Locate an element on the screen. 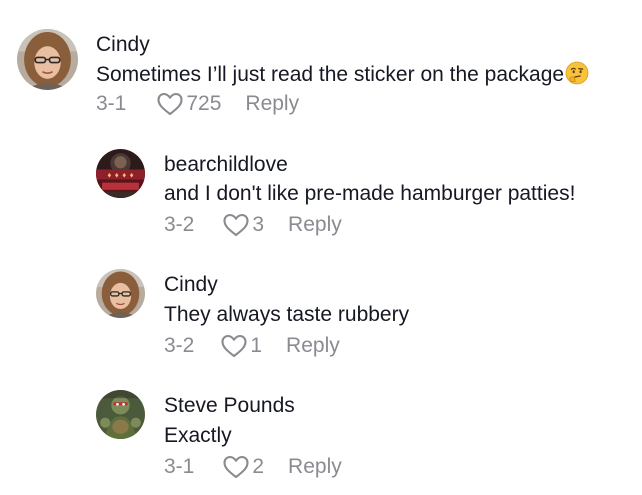 This screenshot has width=642, height=495. like-count: 725 is located at coordinates (204, 103).